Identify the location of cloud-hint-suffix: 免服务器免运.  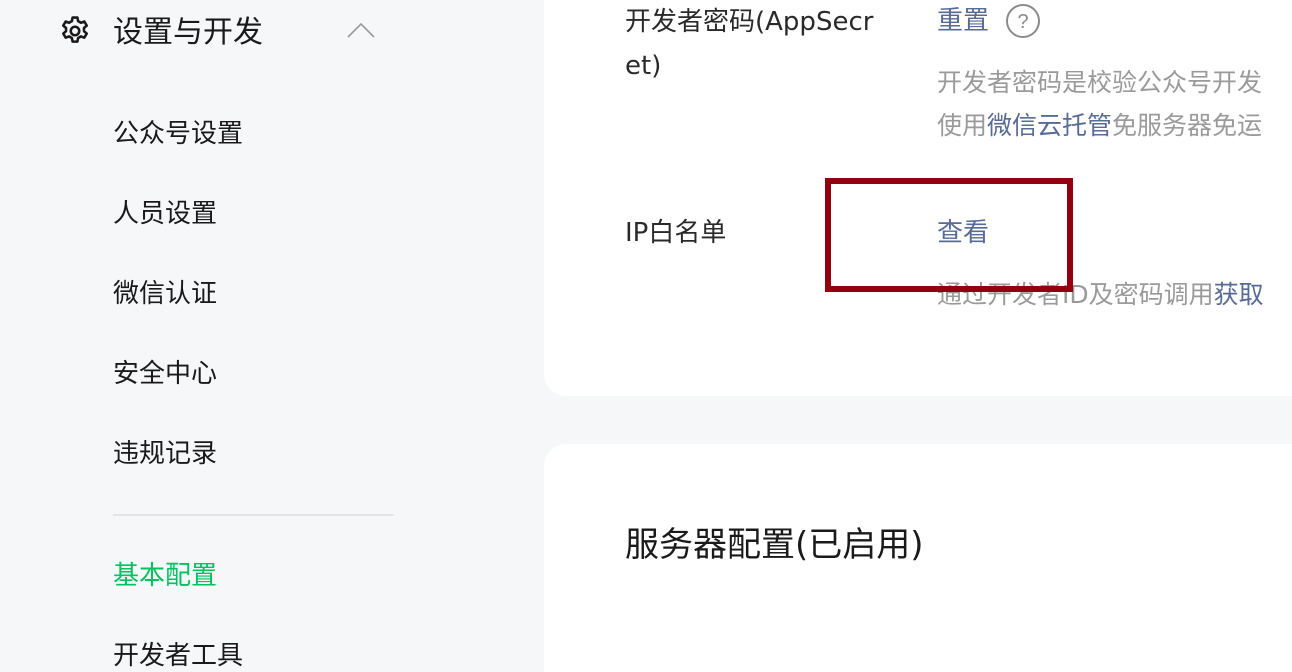
(1187, 125).